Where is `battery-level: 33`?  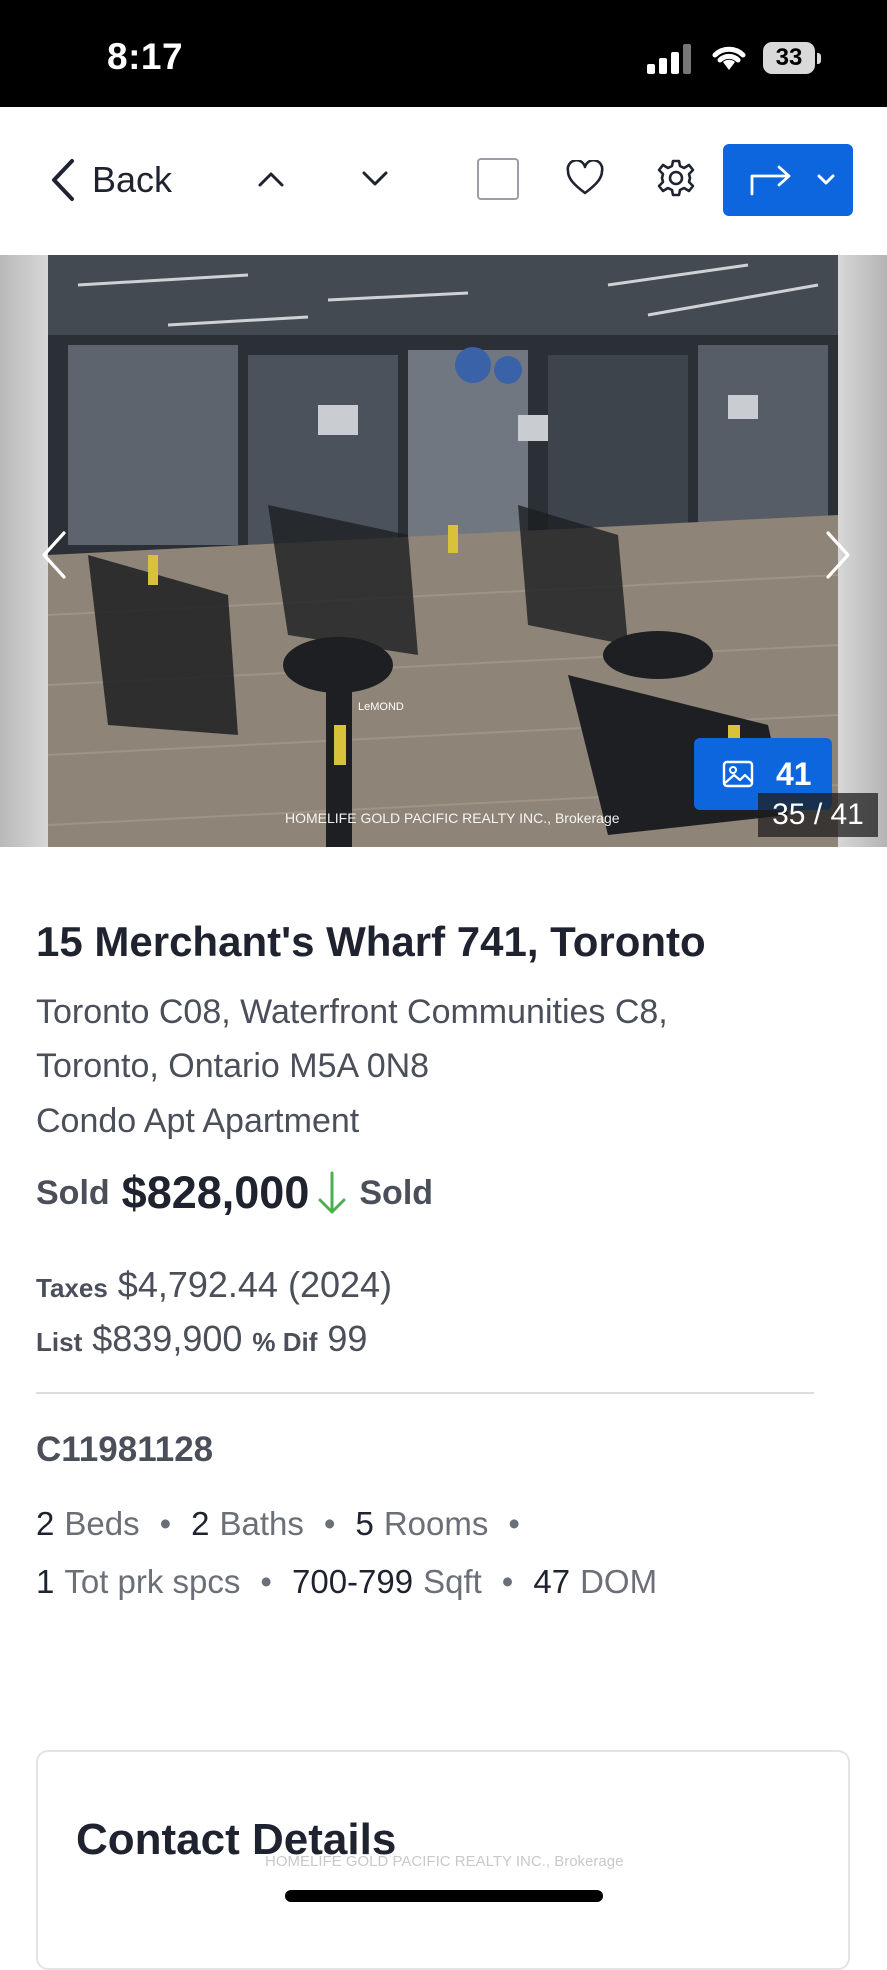 battery-level: 33 is located at coordinates (789, 58).